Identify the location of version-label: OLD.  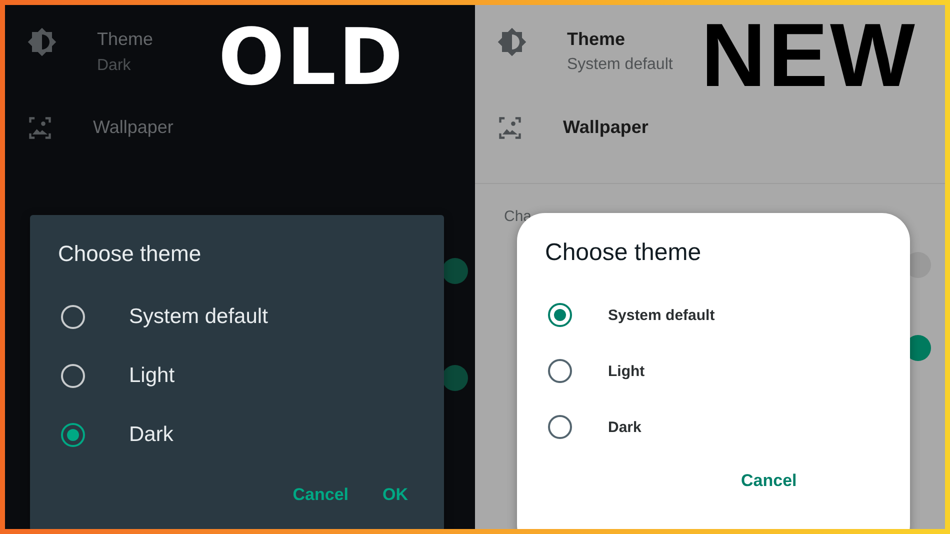
(311, 58).